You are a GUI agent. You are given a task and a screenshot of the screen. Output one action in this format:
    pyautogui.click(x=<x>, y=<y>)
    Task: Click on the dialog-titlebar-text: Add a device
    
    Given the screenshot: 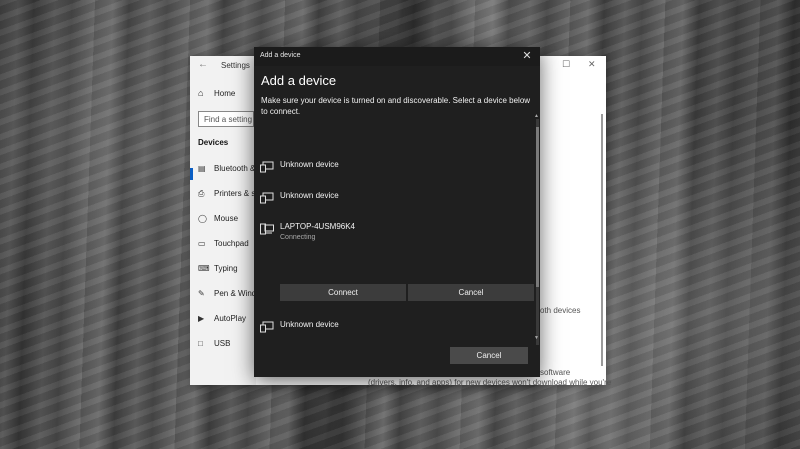 What is the action you would take?
    pyautogui.click(x=280, y=55)
    